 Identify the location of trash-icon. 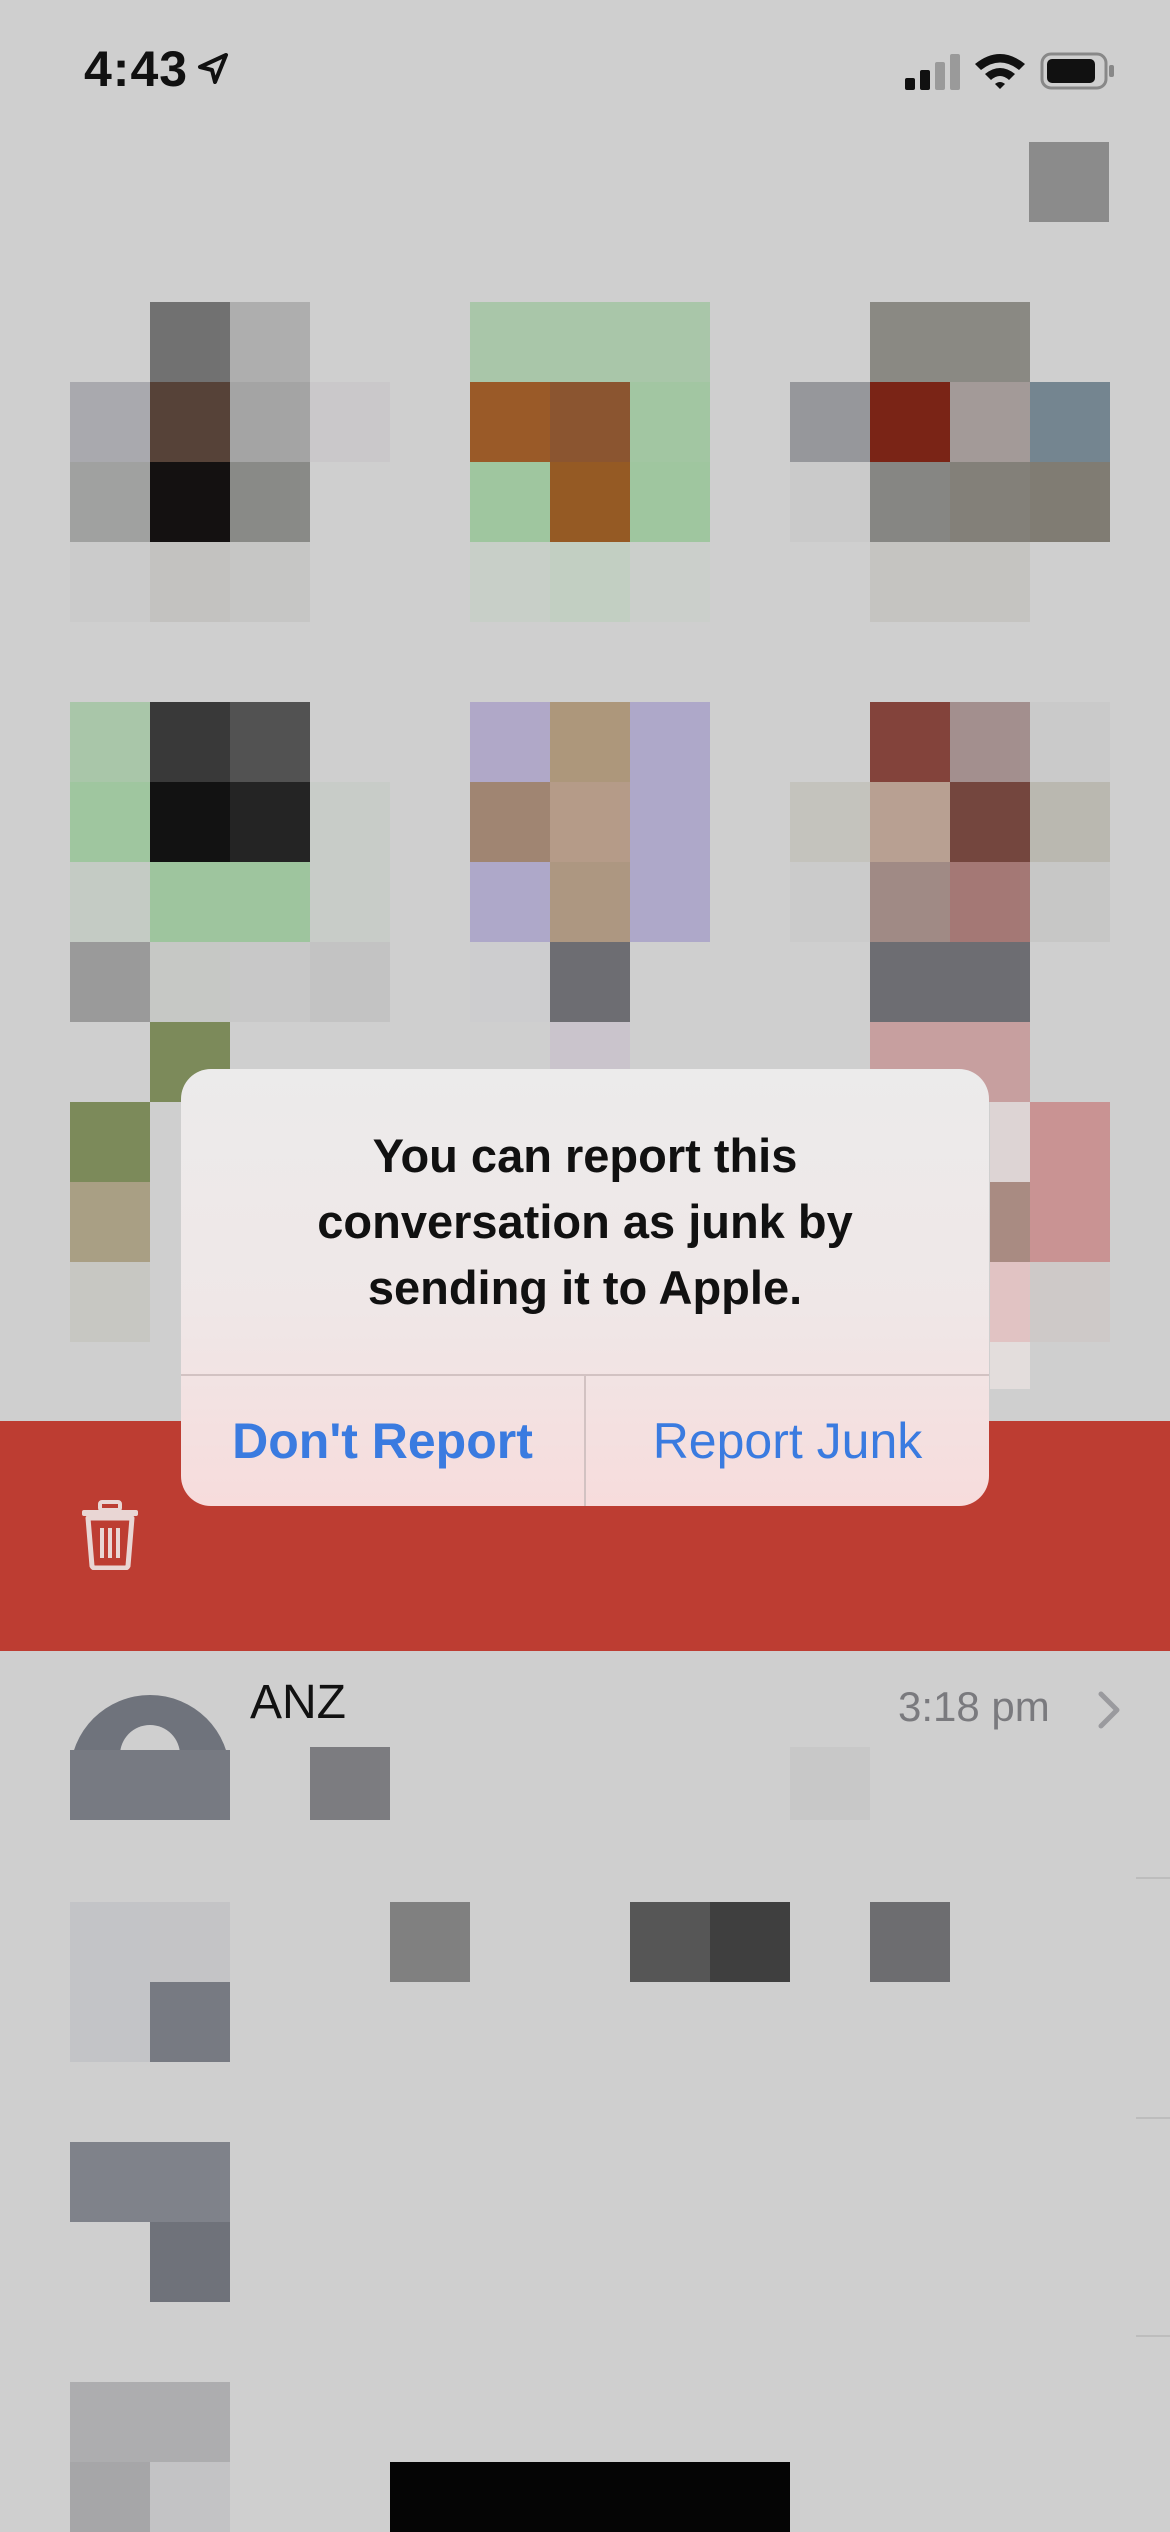
(110, 1535).